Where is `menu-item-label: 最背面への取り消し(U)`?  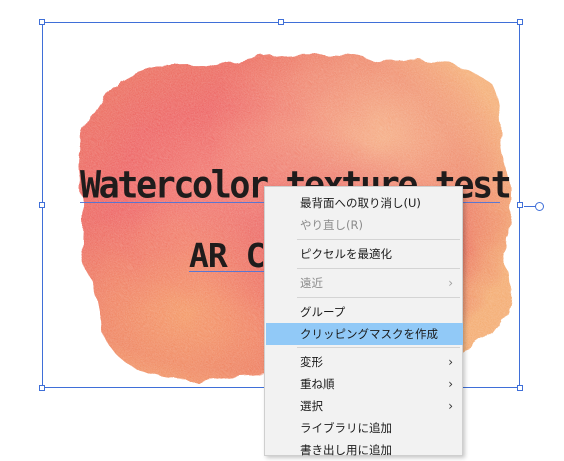 menu-item-label: 最背面への取り消し(U) is located at coordinates (360, 203).